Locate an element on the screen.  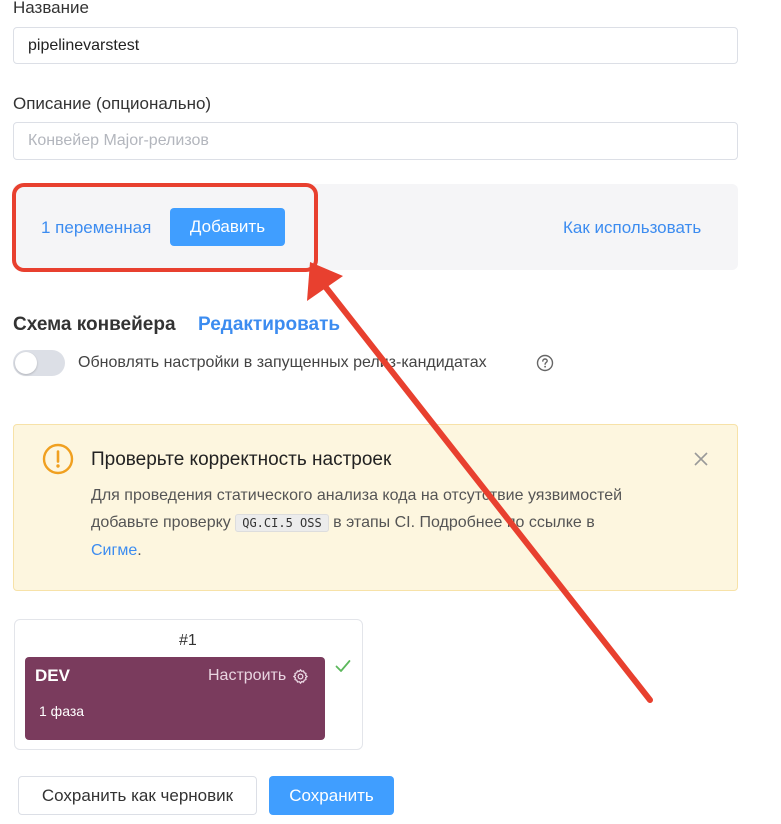
check-code: QG.CI.5 OSS is located at coordinates (282, 523).